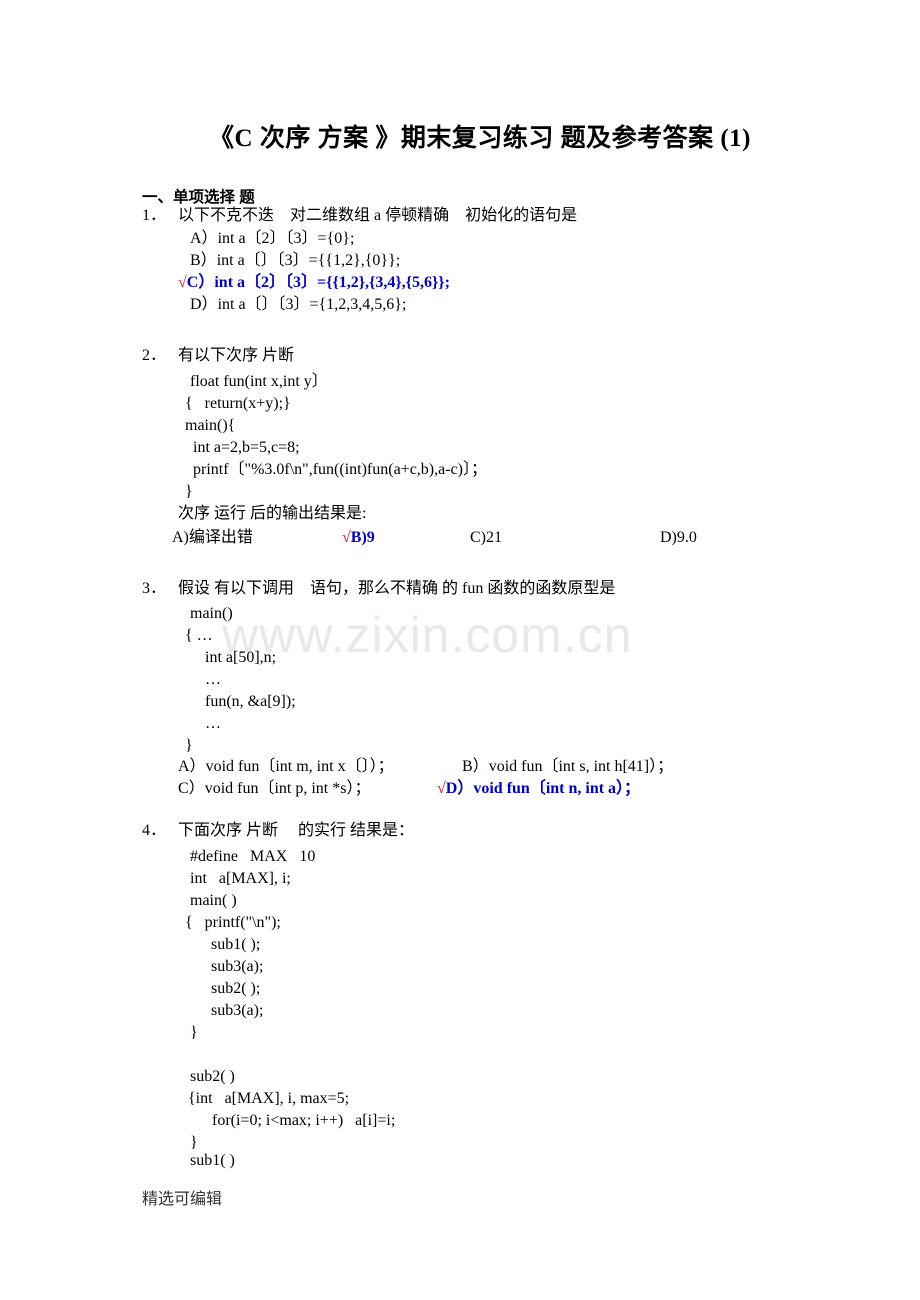 The width and height of the screenshot is (920, 1300). I want to click on question-3-number: 3．, so click(154, 588).